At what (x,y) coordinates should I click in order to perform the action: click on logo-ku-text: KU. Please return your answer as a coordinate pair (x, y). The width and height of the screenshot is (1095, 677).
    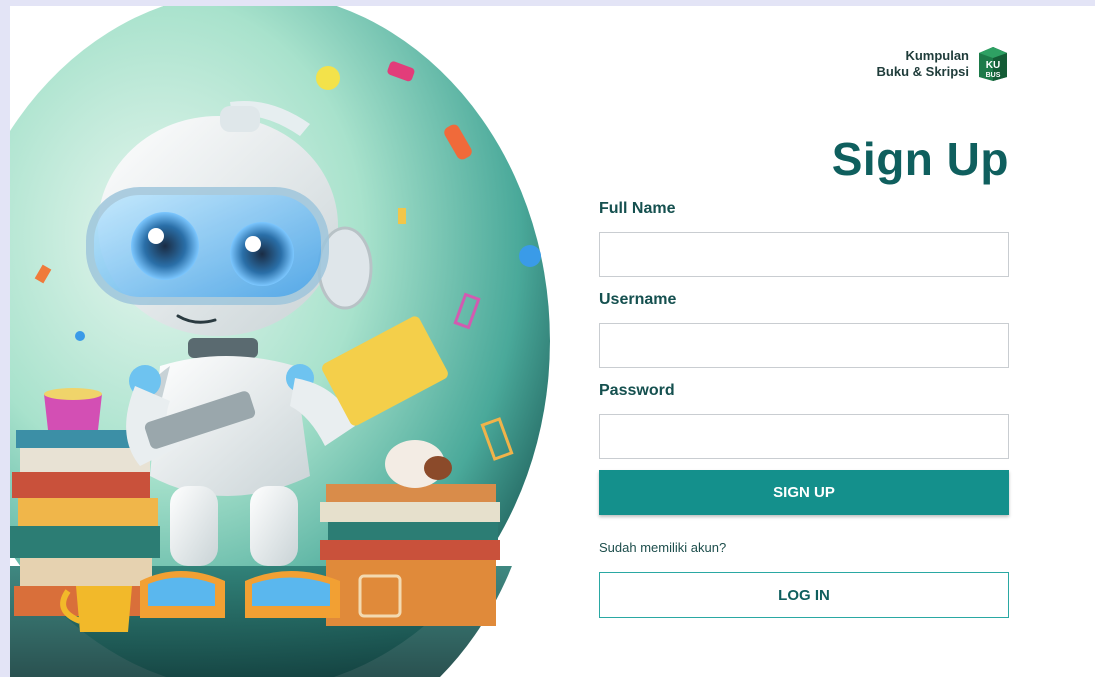
    Looking at the image, I should click on (993, 65).